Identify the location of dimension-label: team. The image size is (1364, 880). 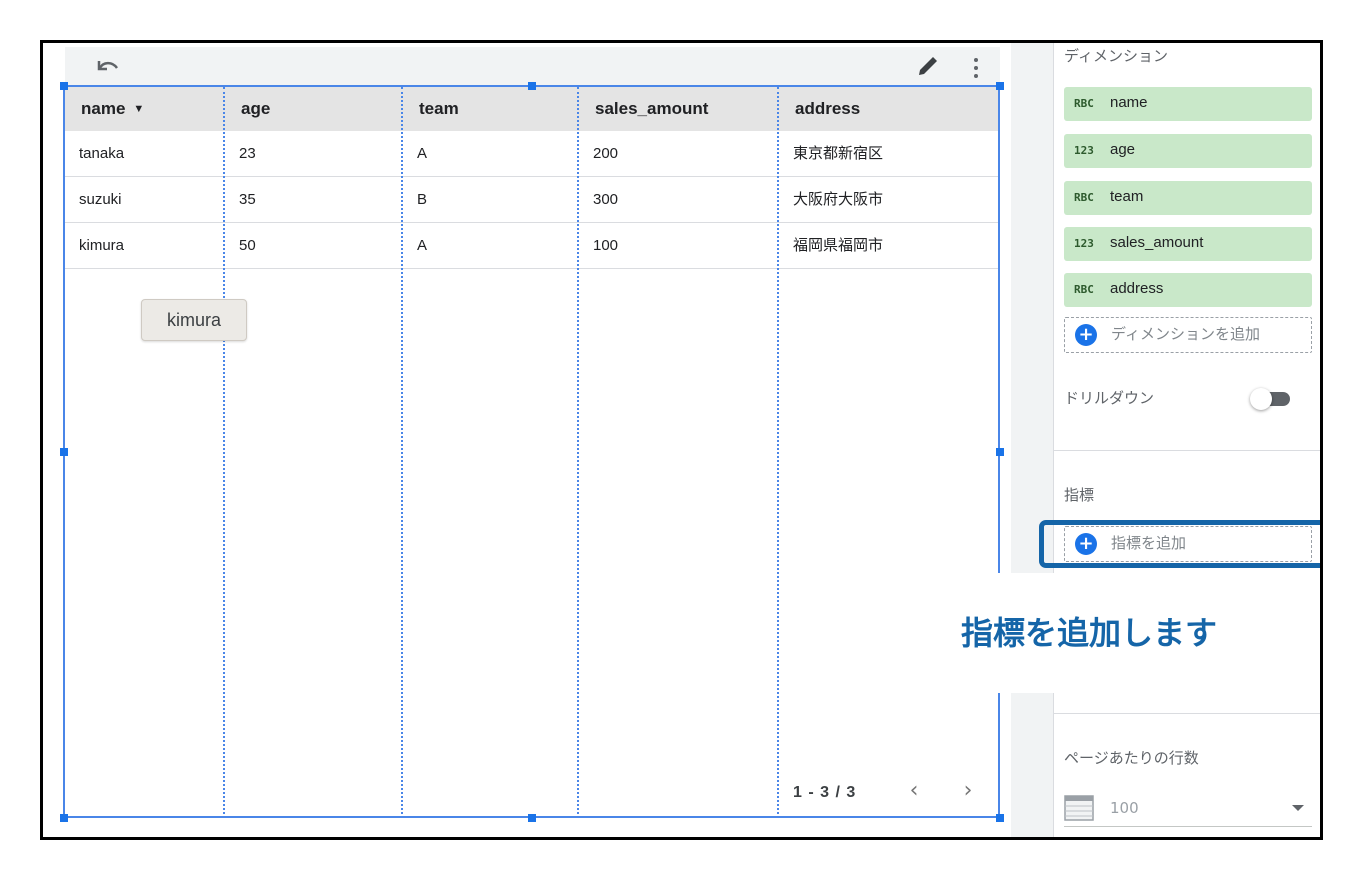
(1127, 196).